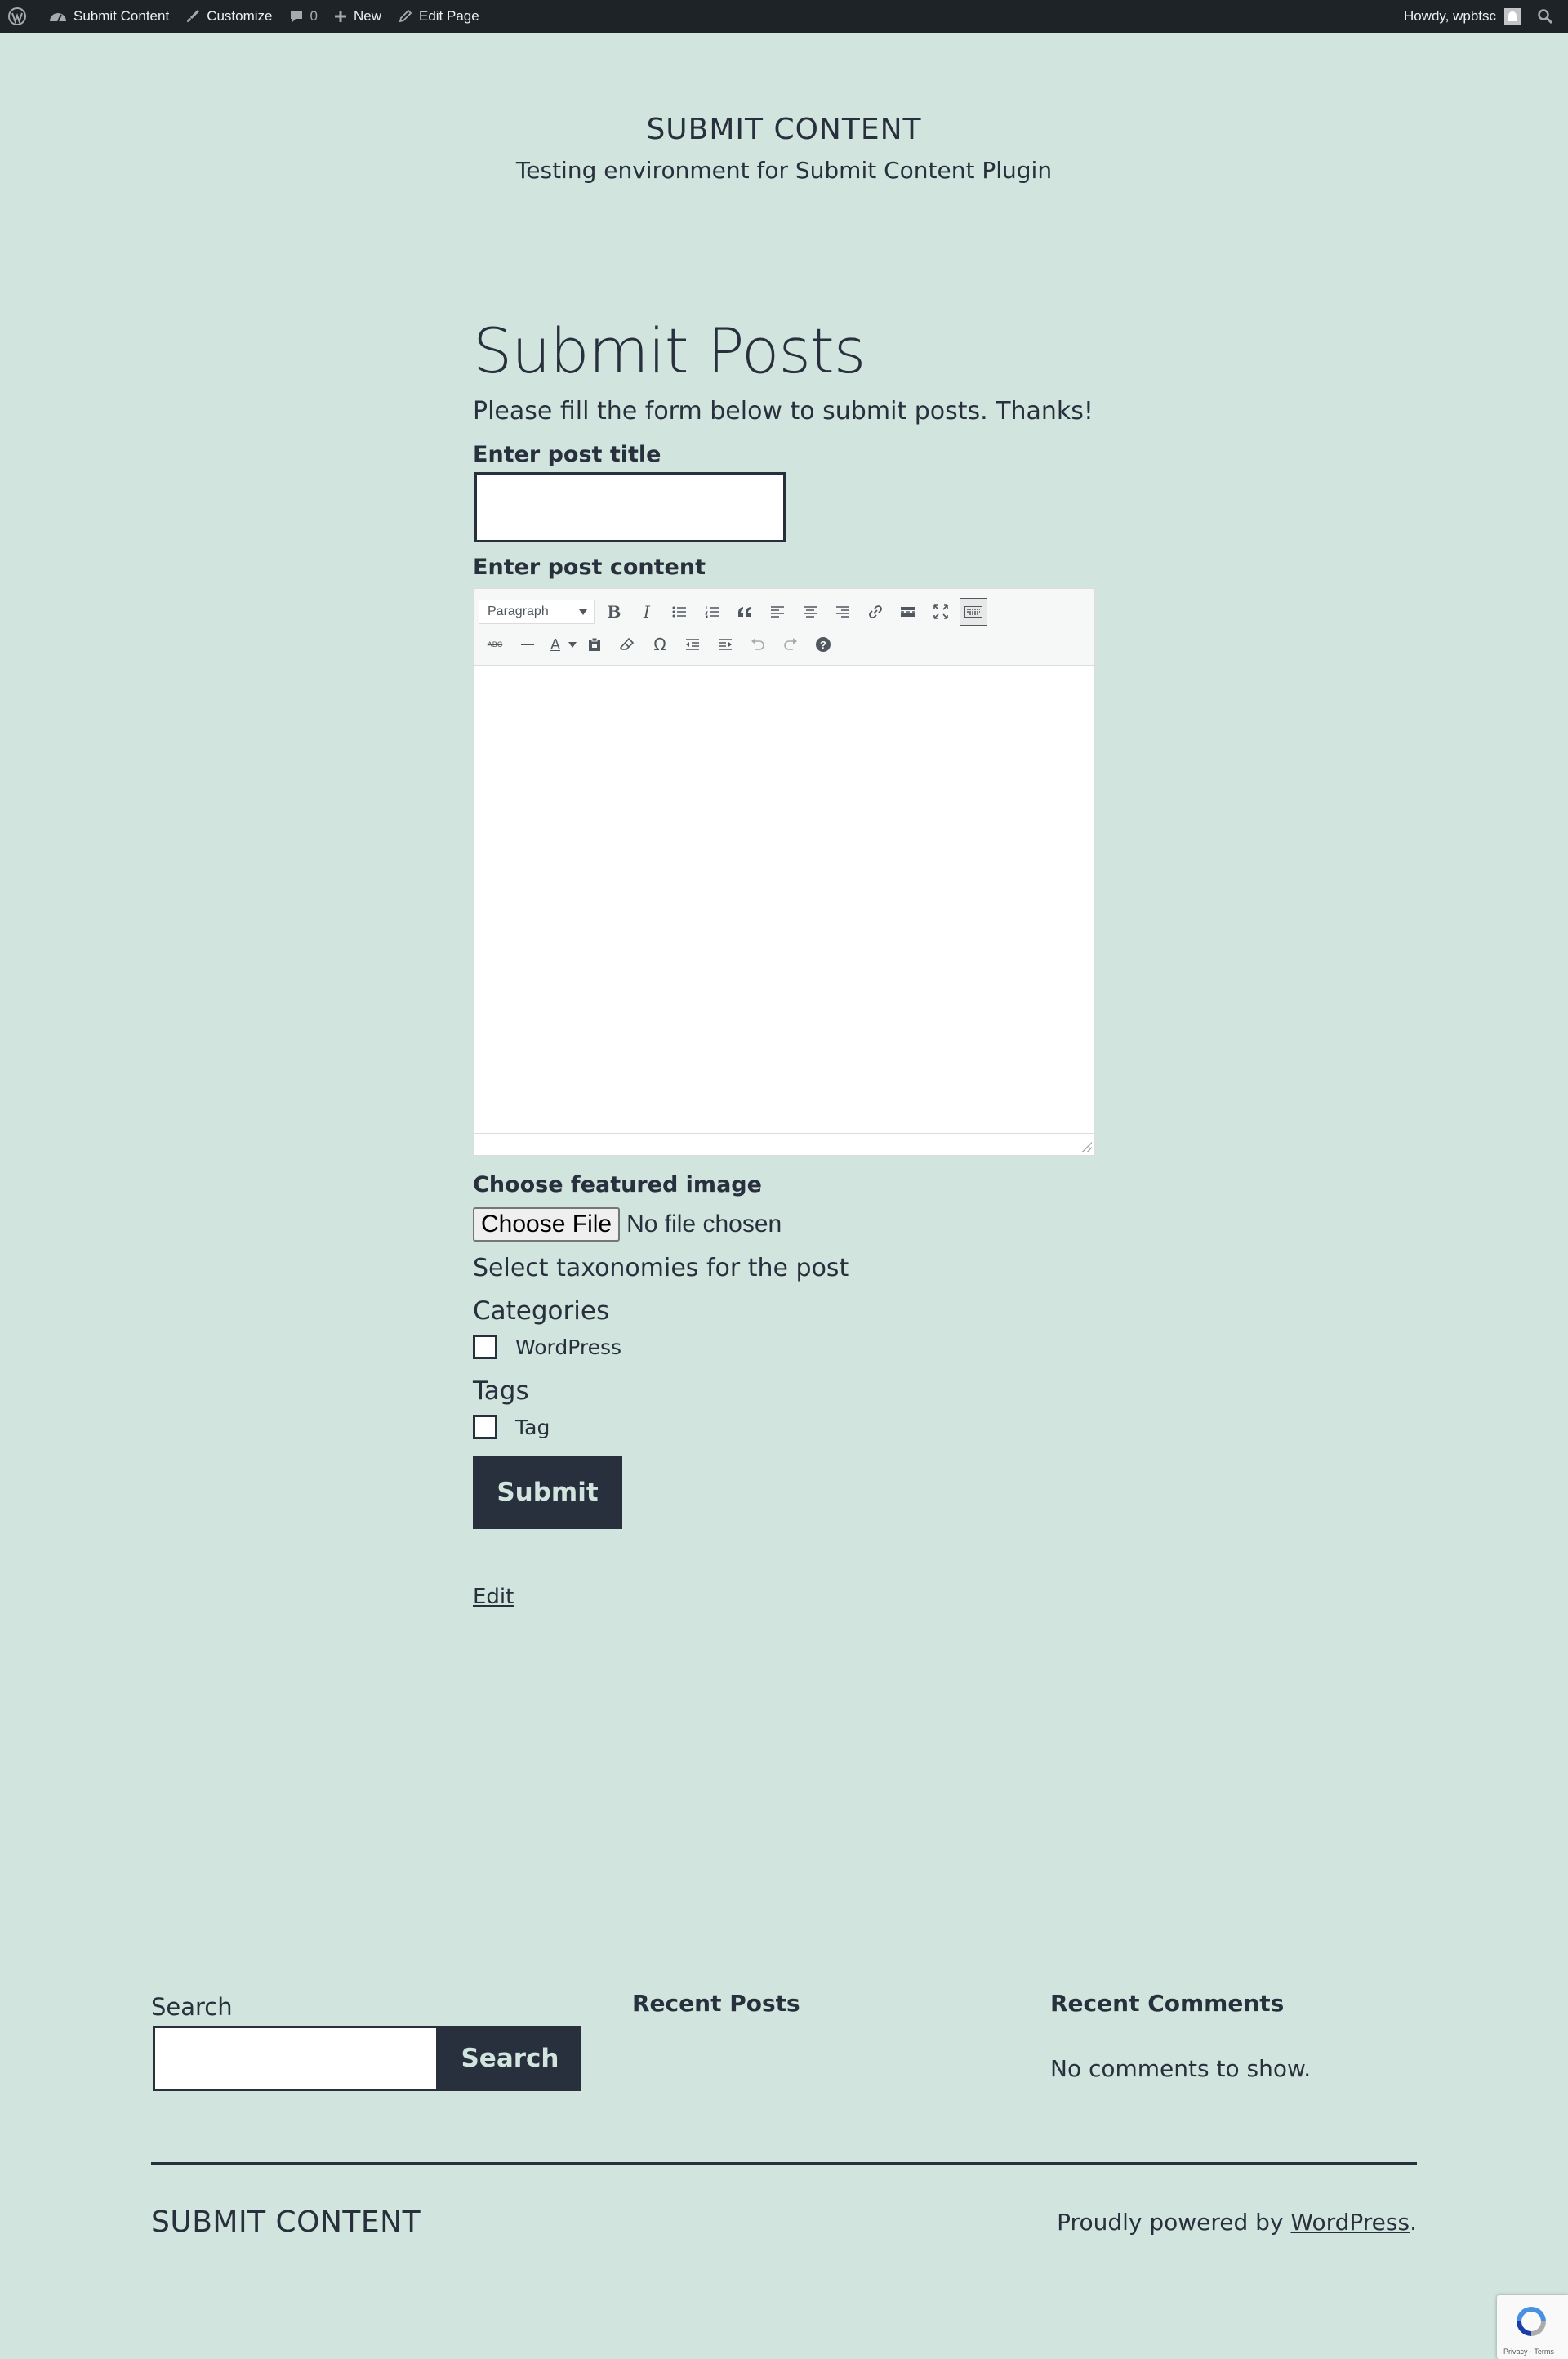  Describe the element at coordinates (1531, 2321) in the screenshot. I see `recaptcha-icon` at that location.